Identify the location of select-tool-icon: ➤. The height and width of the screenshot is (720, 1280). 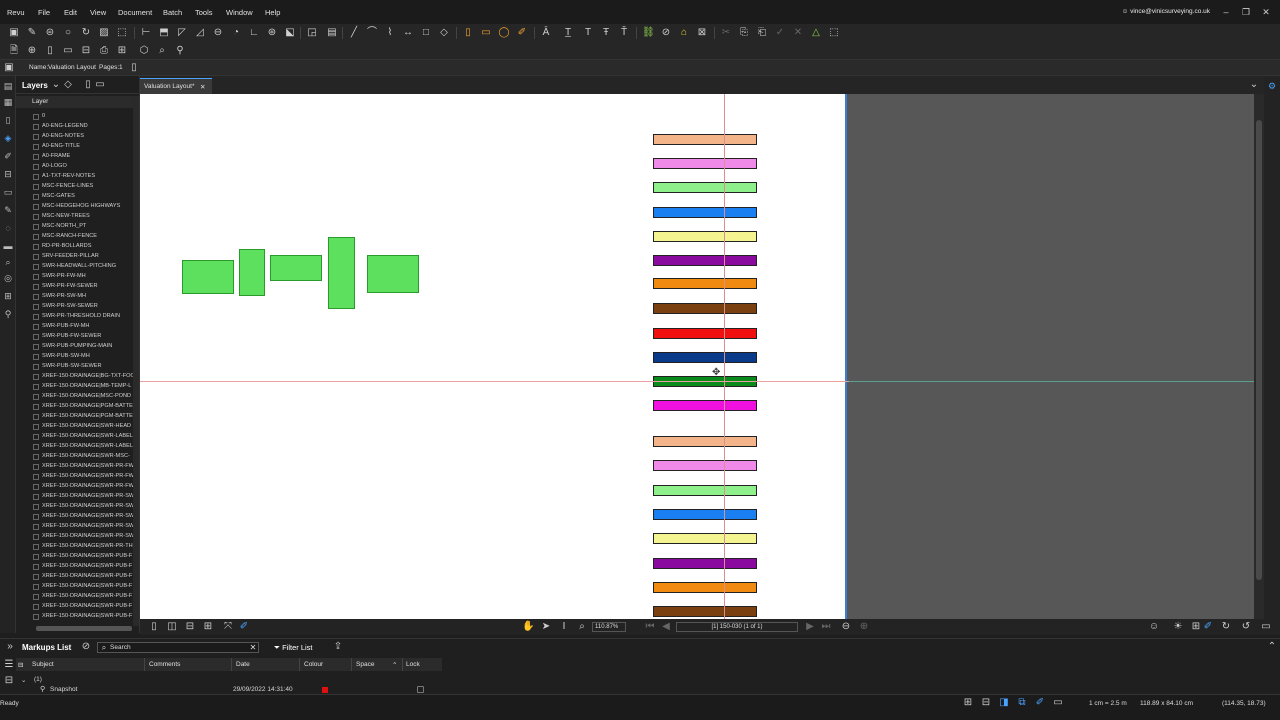
(546, 627).